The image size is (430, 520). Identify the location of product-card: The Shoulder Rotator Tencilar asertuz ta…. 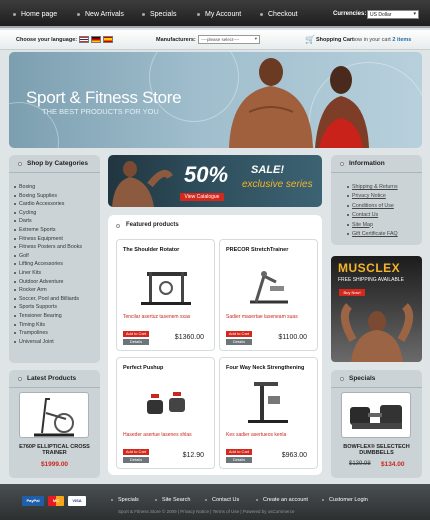
(165, 295).